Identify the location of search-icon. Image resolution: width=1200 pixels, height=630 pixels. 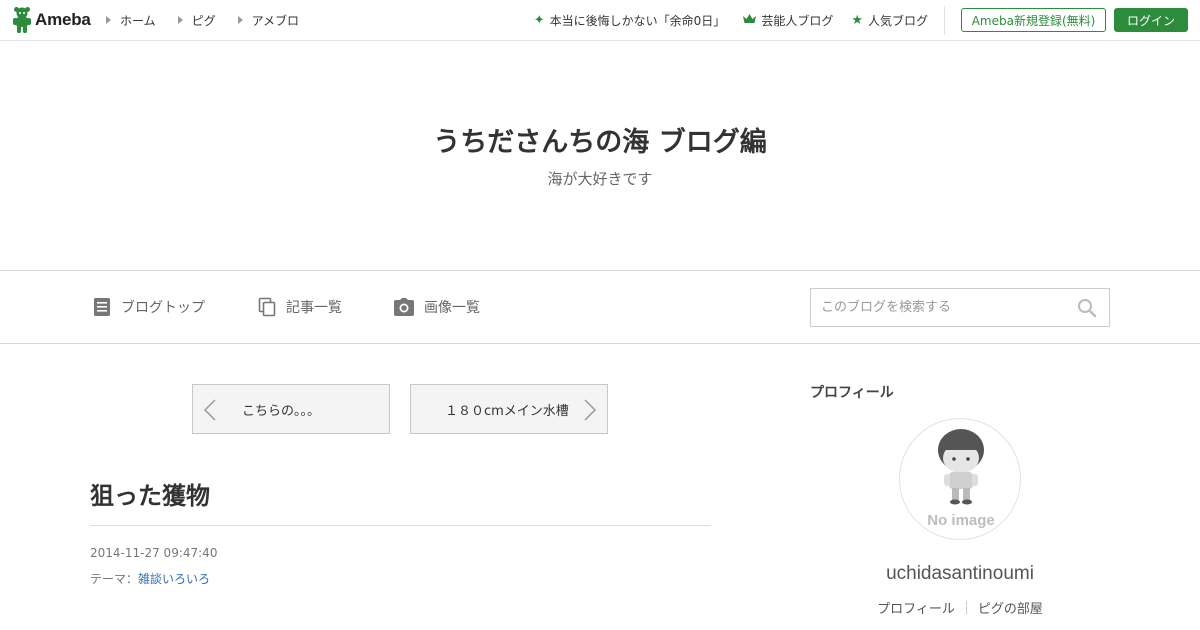
(1087, 308).